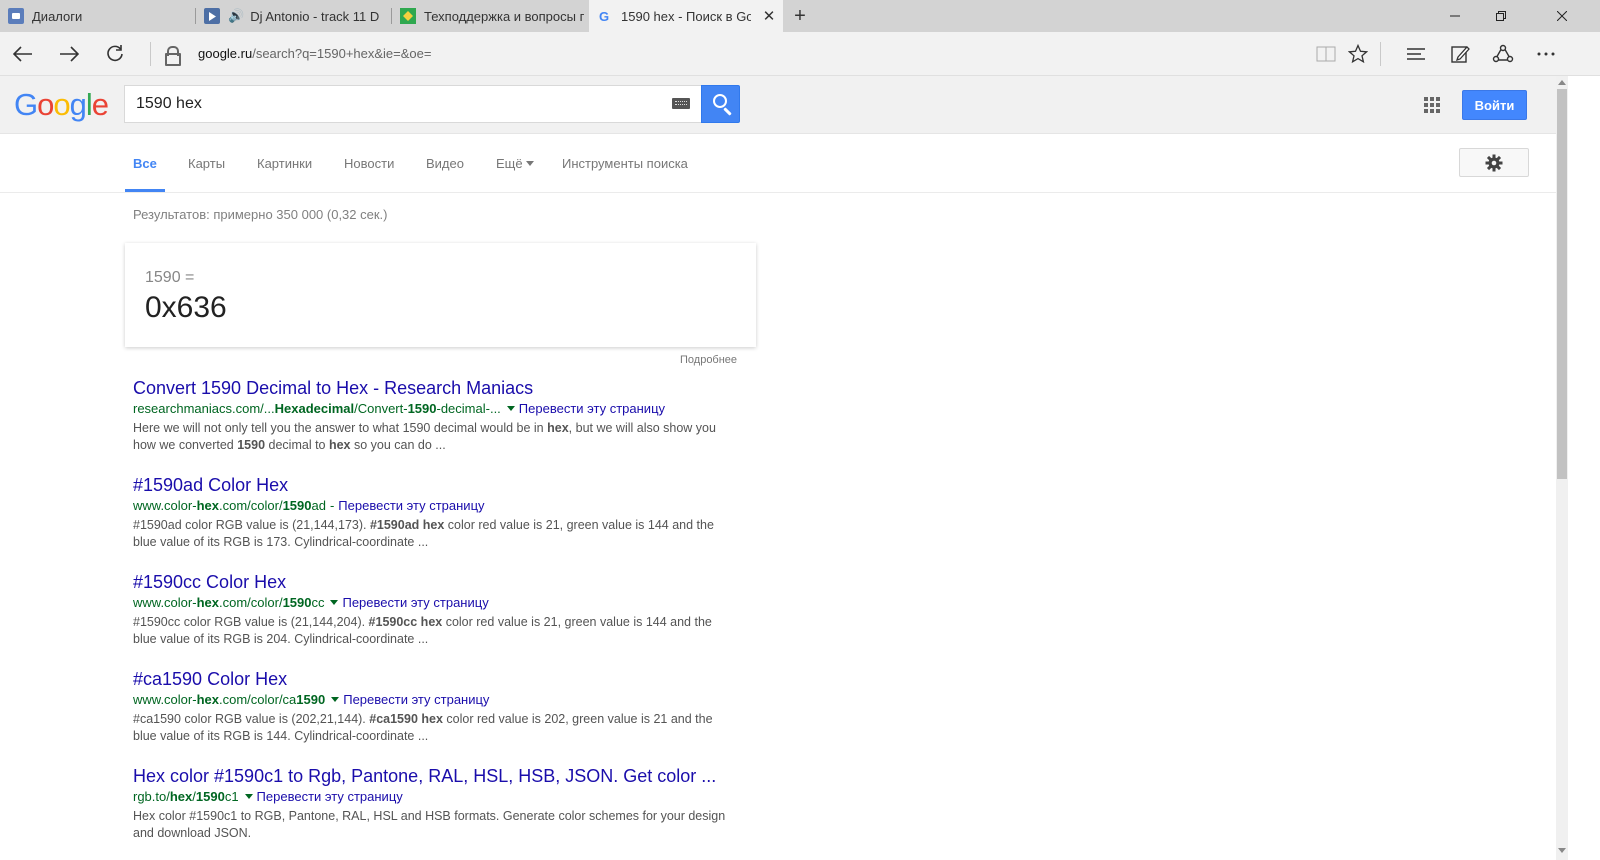 This screenshot has height=860, width=1600. Describe the element at coordinates (16, 16) in the screenshot. I see `chat-icon` at that location.